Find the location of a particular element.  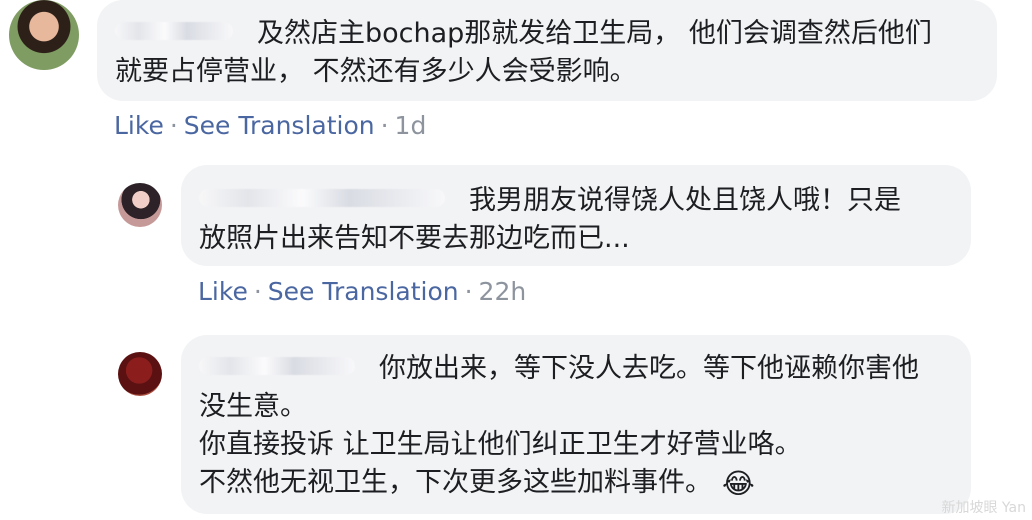

comment-actions: Like · See Translation · 22h is located at coordinates (362, 292).